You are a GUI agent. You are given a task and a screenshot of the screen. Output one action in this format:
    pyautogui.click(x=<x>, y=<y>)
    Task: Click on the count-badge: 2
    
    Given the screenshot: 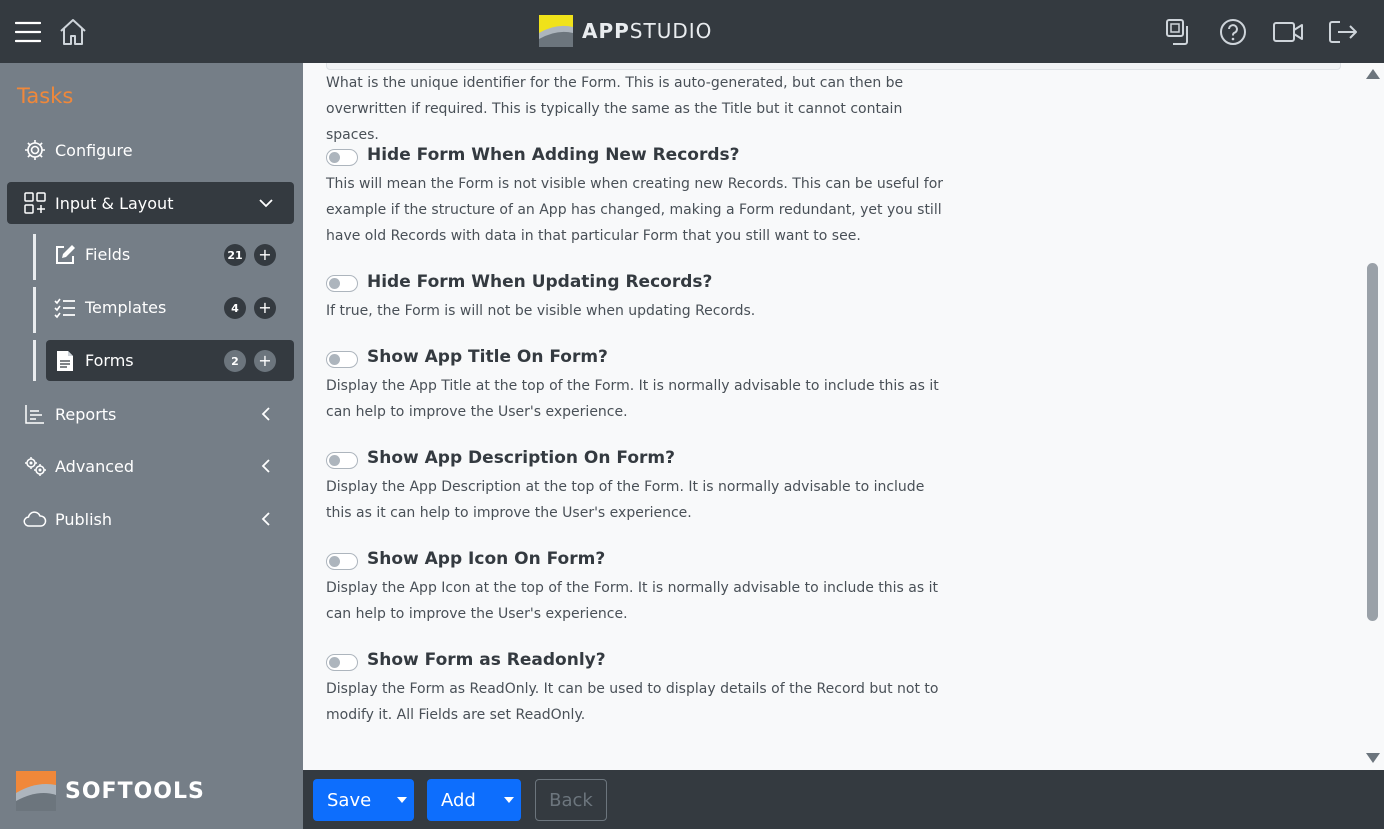 What is the action you would take?
    pyautogui.click(x=235, y=361)
    